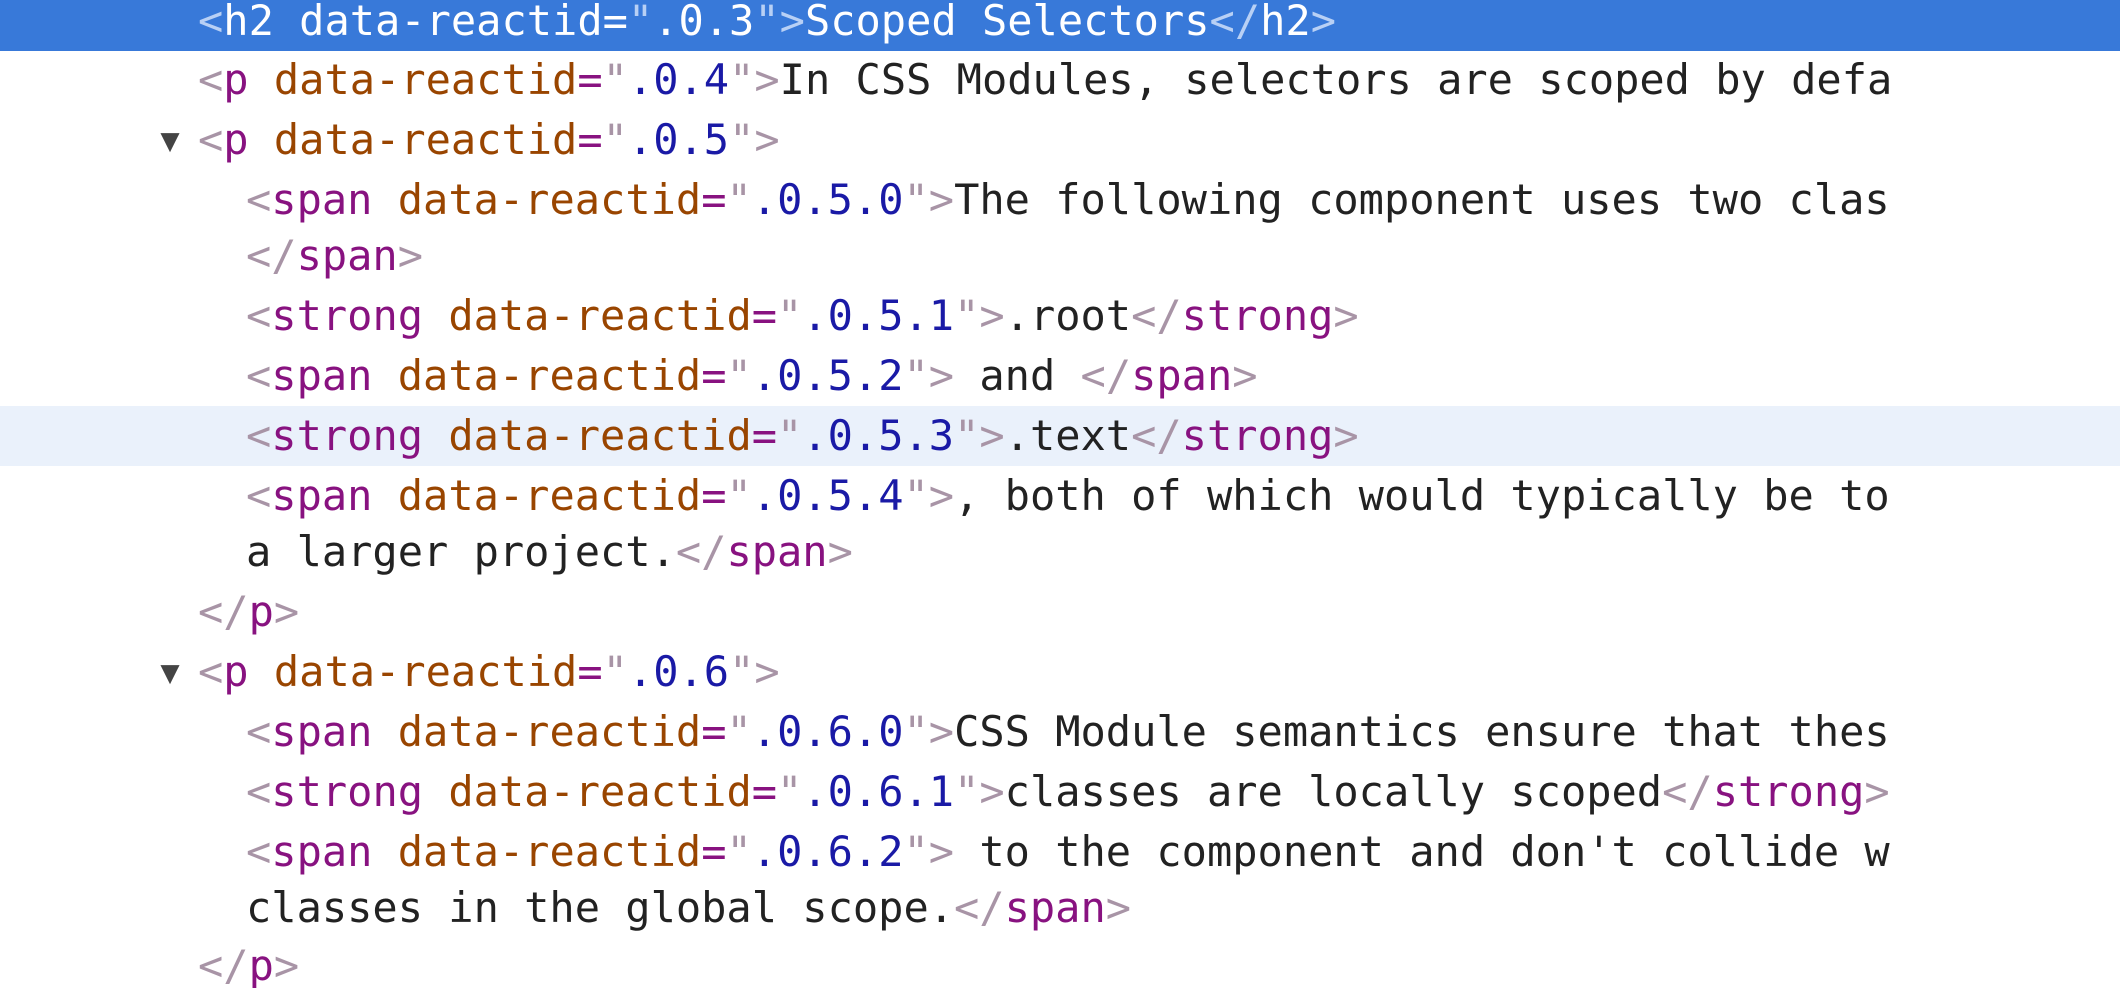  I want to click on closing-tag-name: h2, so click(1285, 22).